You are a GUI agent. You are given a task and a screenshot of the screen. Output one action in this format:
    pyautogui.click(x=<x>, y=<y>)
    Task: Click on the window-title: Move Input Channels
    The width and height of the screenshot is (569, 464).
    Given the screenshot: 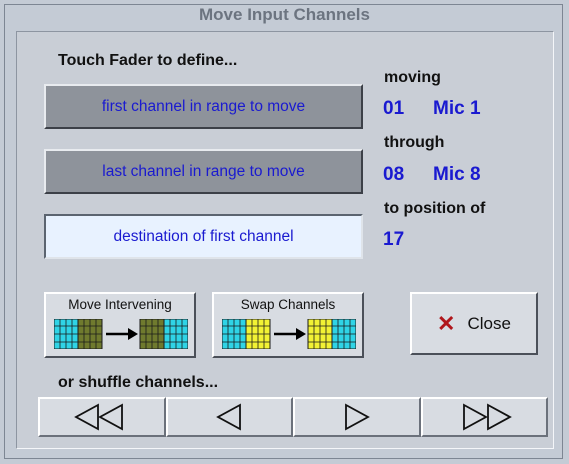 What is the action you would take?
    pyautogui.click(x=284, y=14)
    